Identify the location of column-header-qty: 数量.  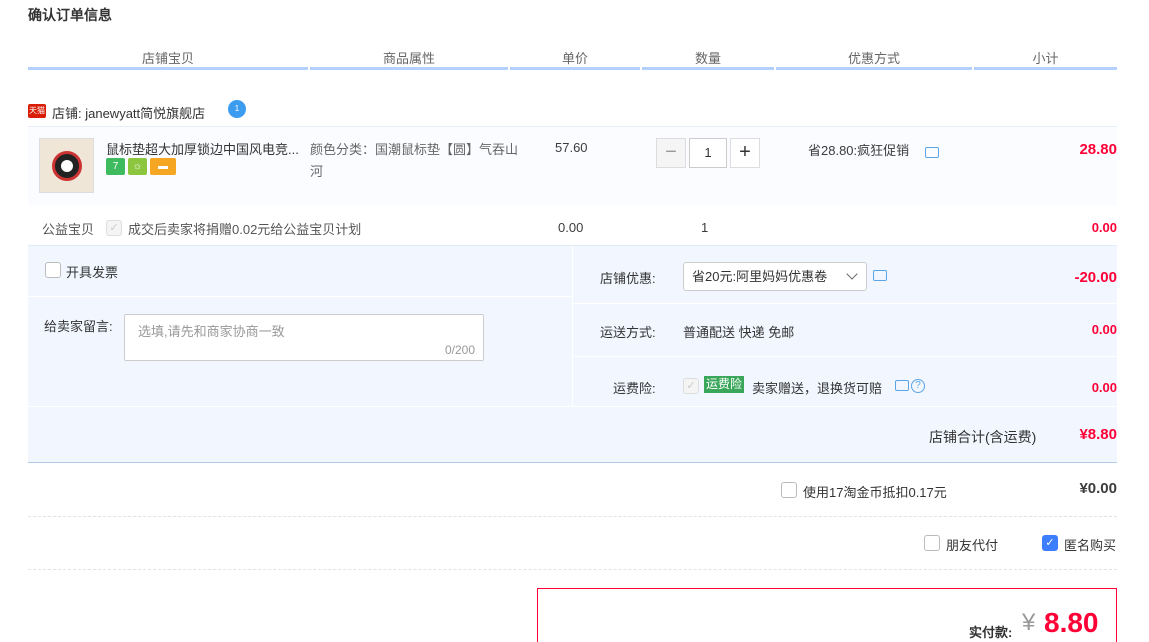
(707, 58).